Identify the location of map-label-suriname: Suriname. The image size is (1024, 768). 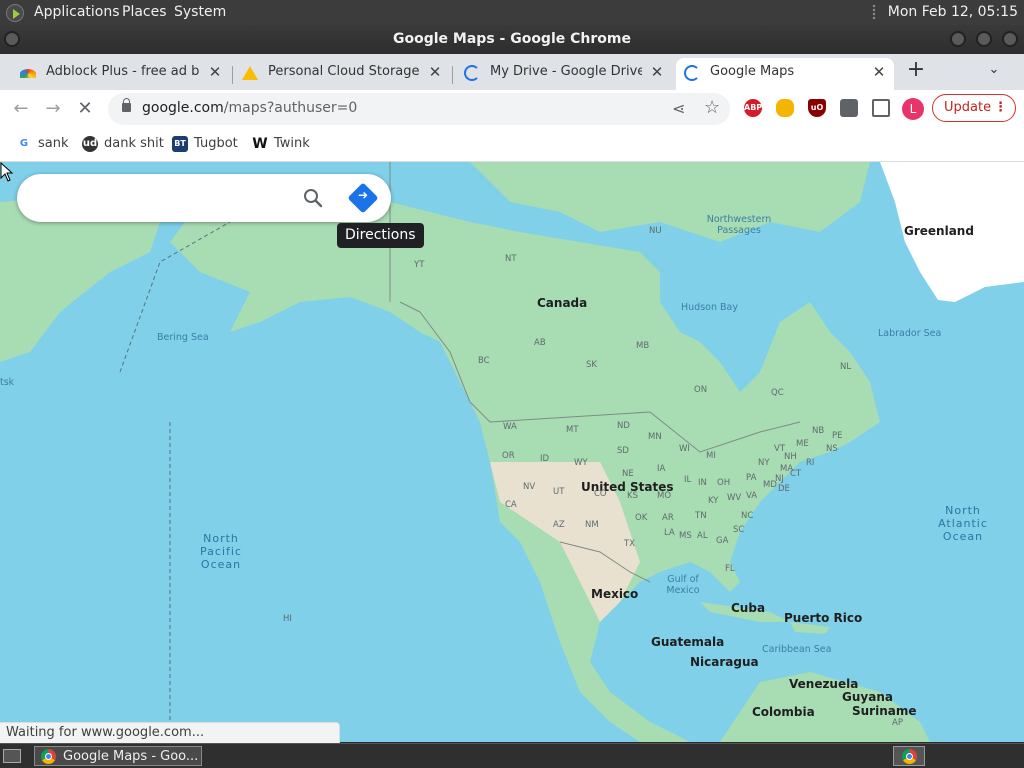
(884, 711).